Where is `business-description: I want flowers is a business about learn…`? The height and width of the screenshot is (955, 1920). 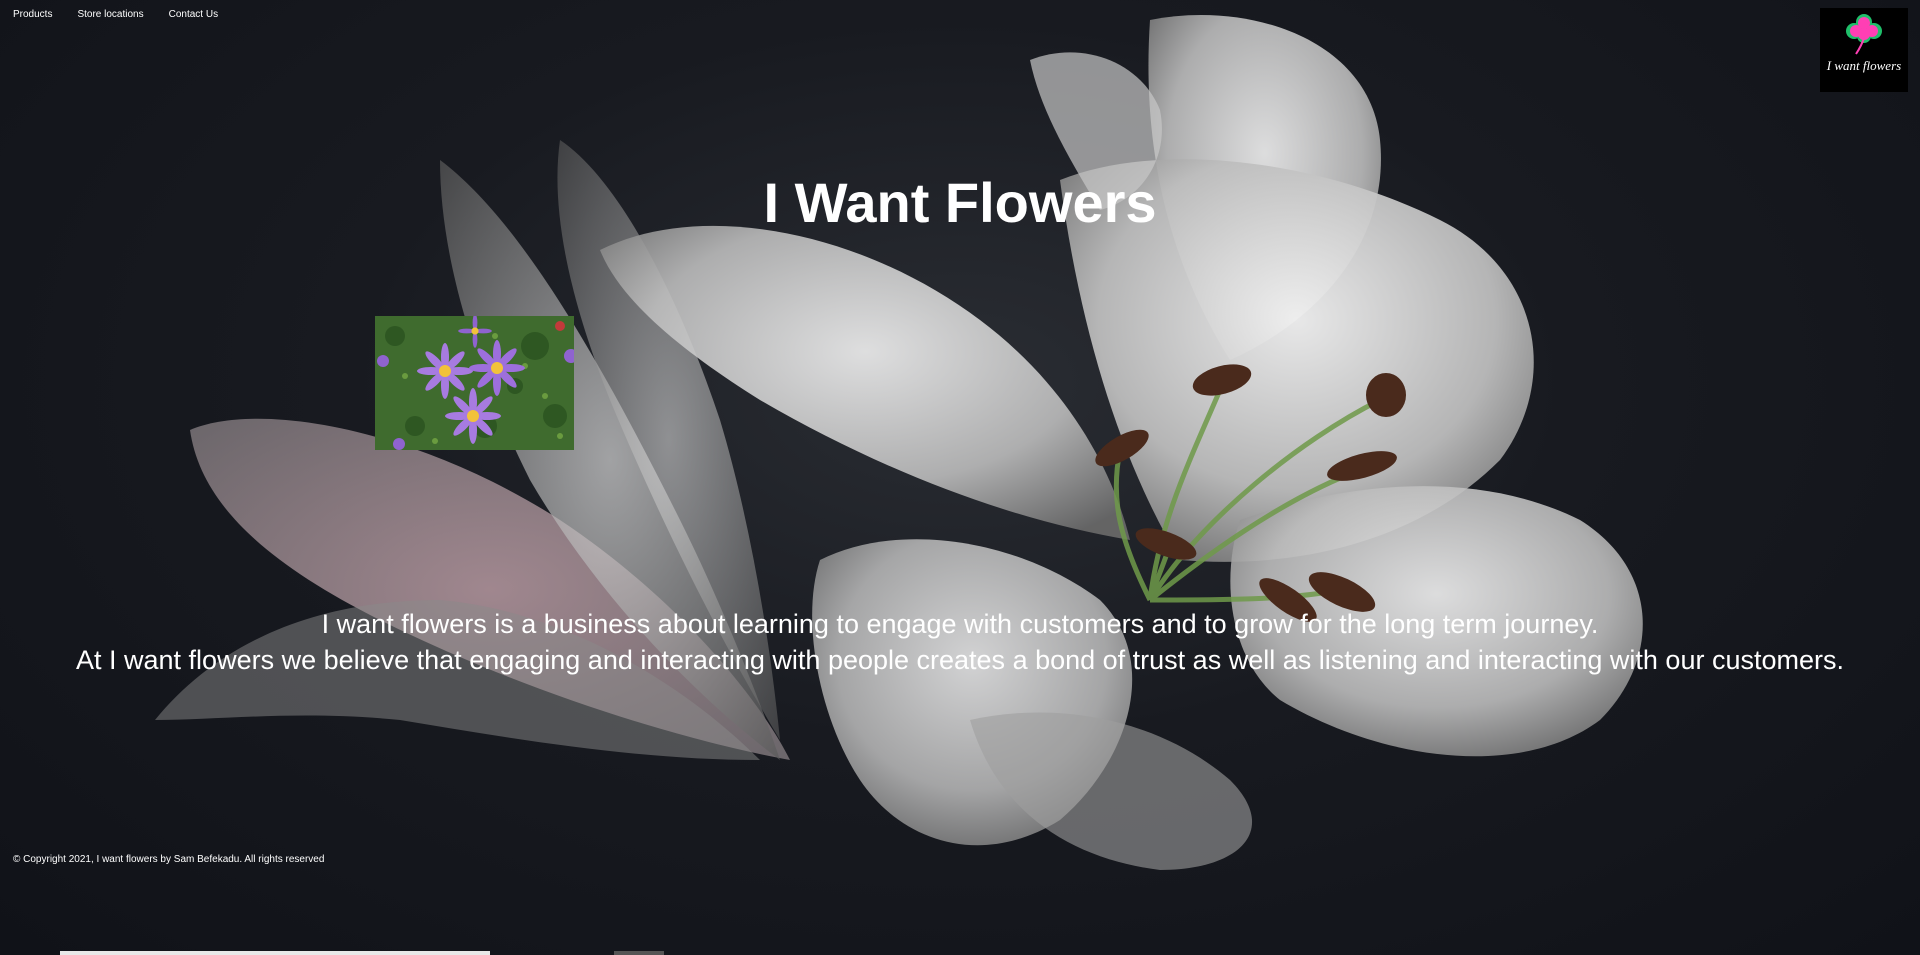 business-description: I want flowers is a business about learn… is located at coordinates (960, 642).